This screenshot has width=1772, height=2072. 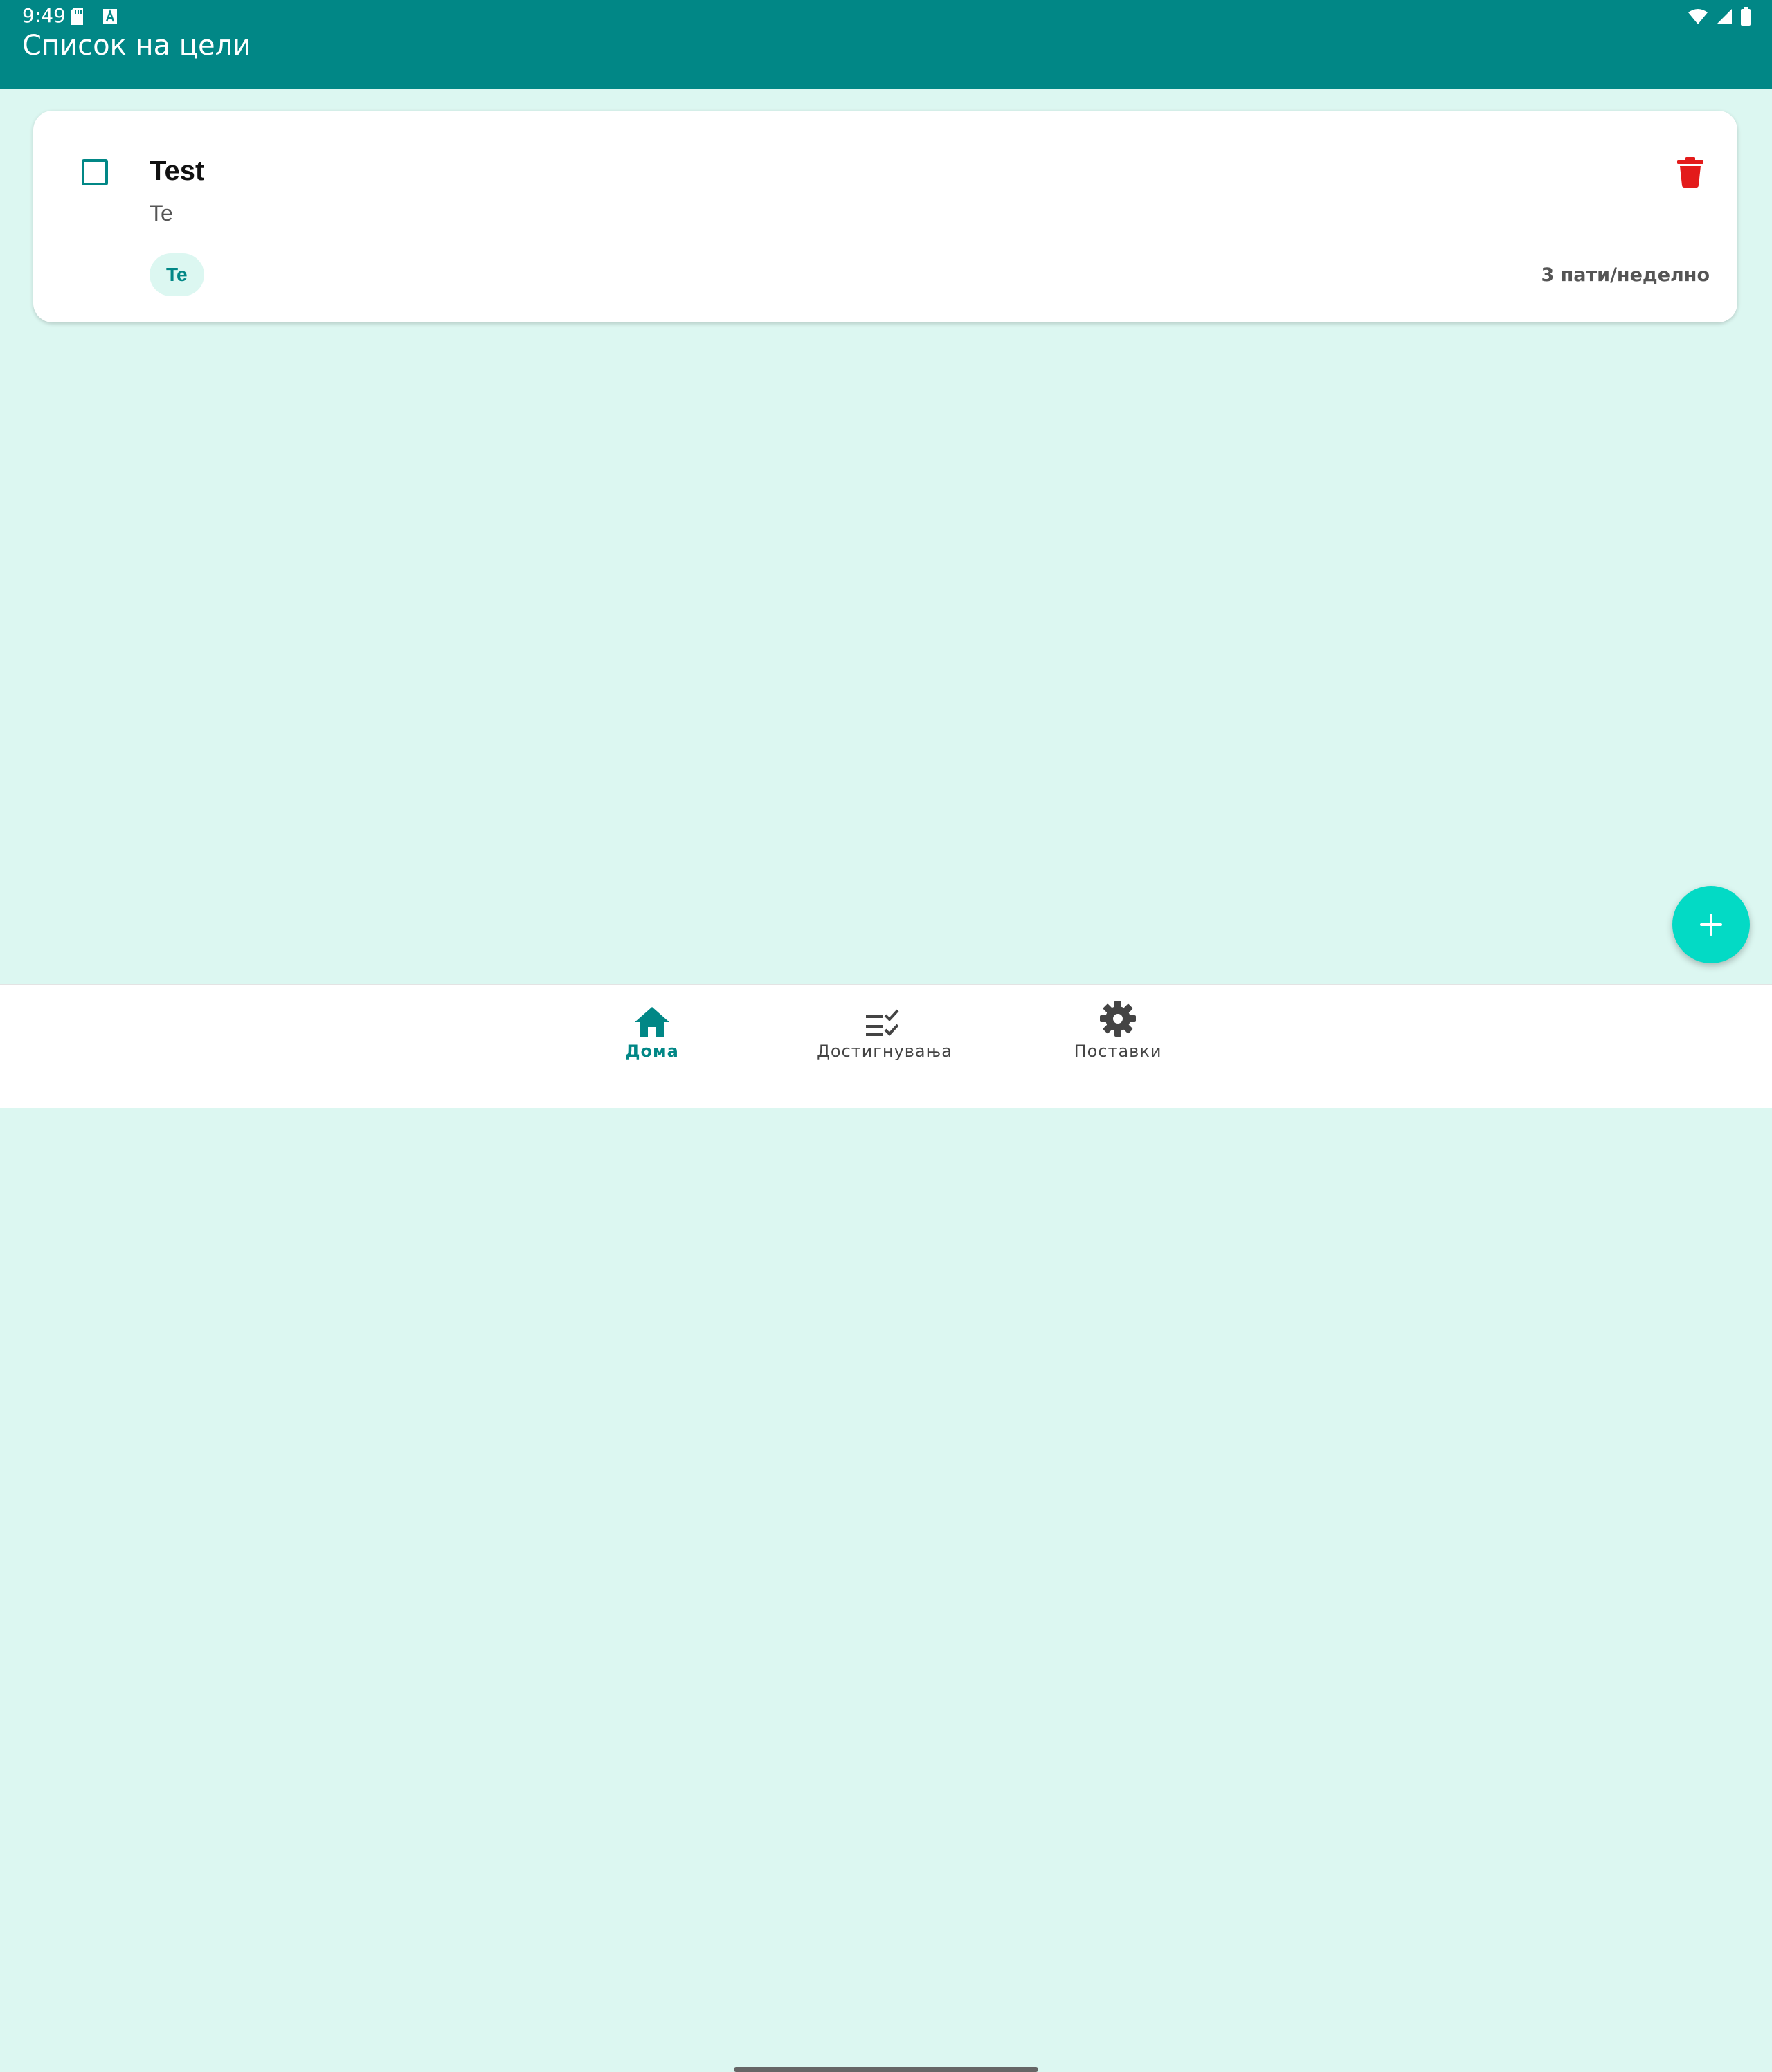 I want to click on battery-icon, so click(x=1746, y=16).